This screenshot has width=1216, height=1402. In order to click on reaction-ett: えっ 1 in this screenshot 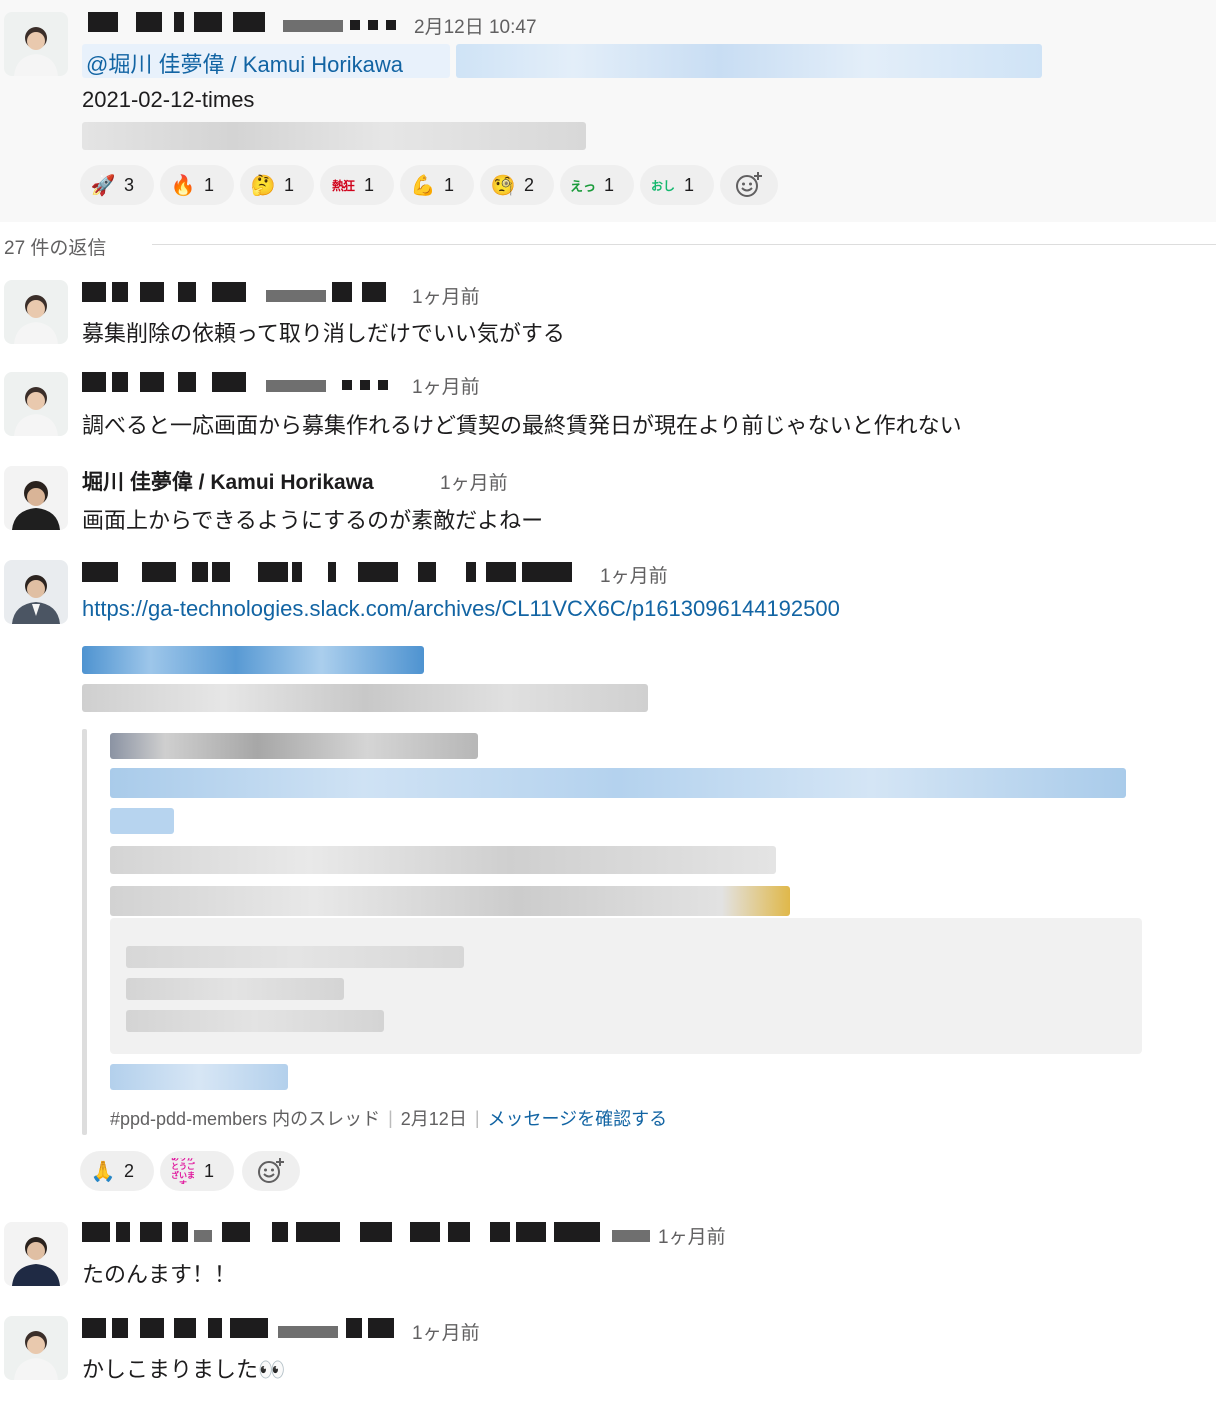, I will do `click(597, 185)`.